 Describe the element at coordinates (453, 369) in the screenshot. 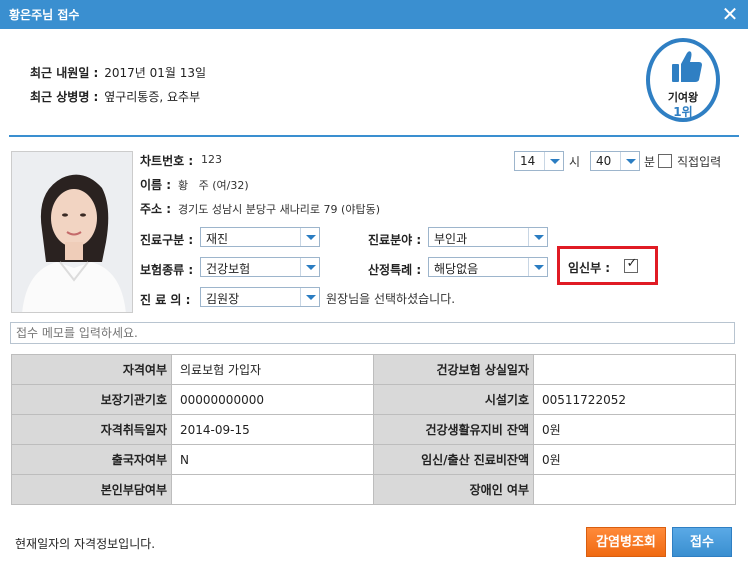

I see `table-header-cell: 건강보험 상실일자` at that location.